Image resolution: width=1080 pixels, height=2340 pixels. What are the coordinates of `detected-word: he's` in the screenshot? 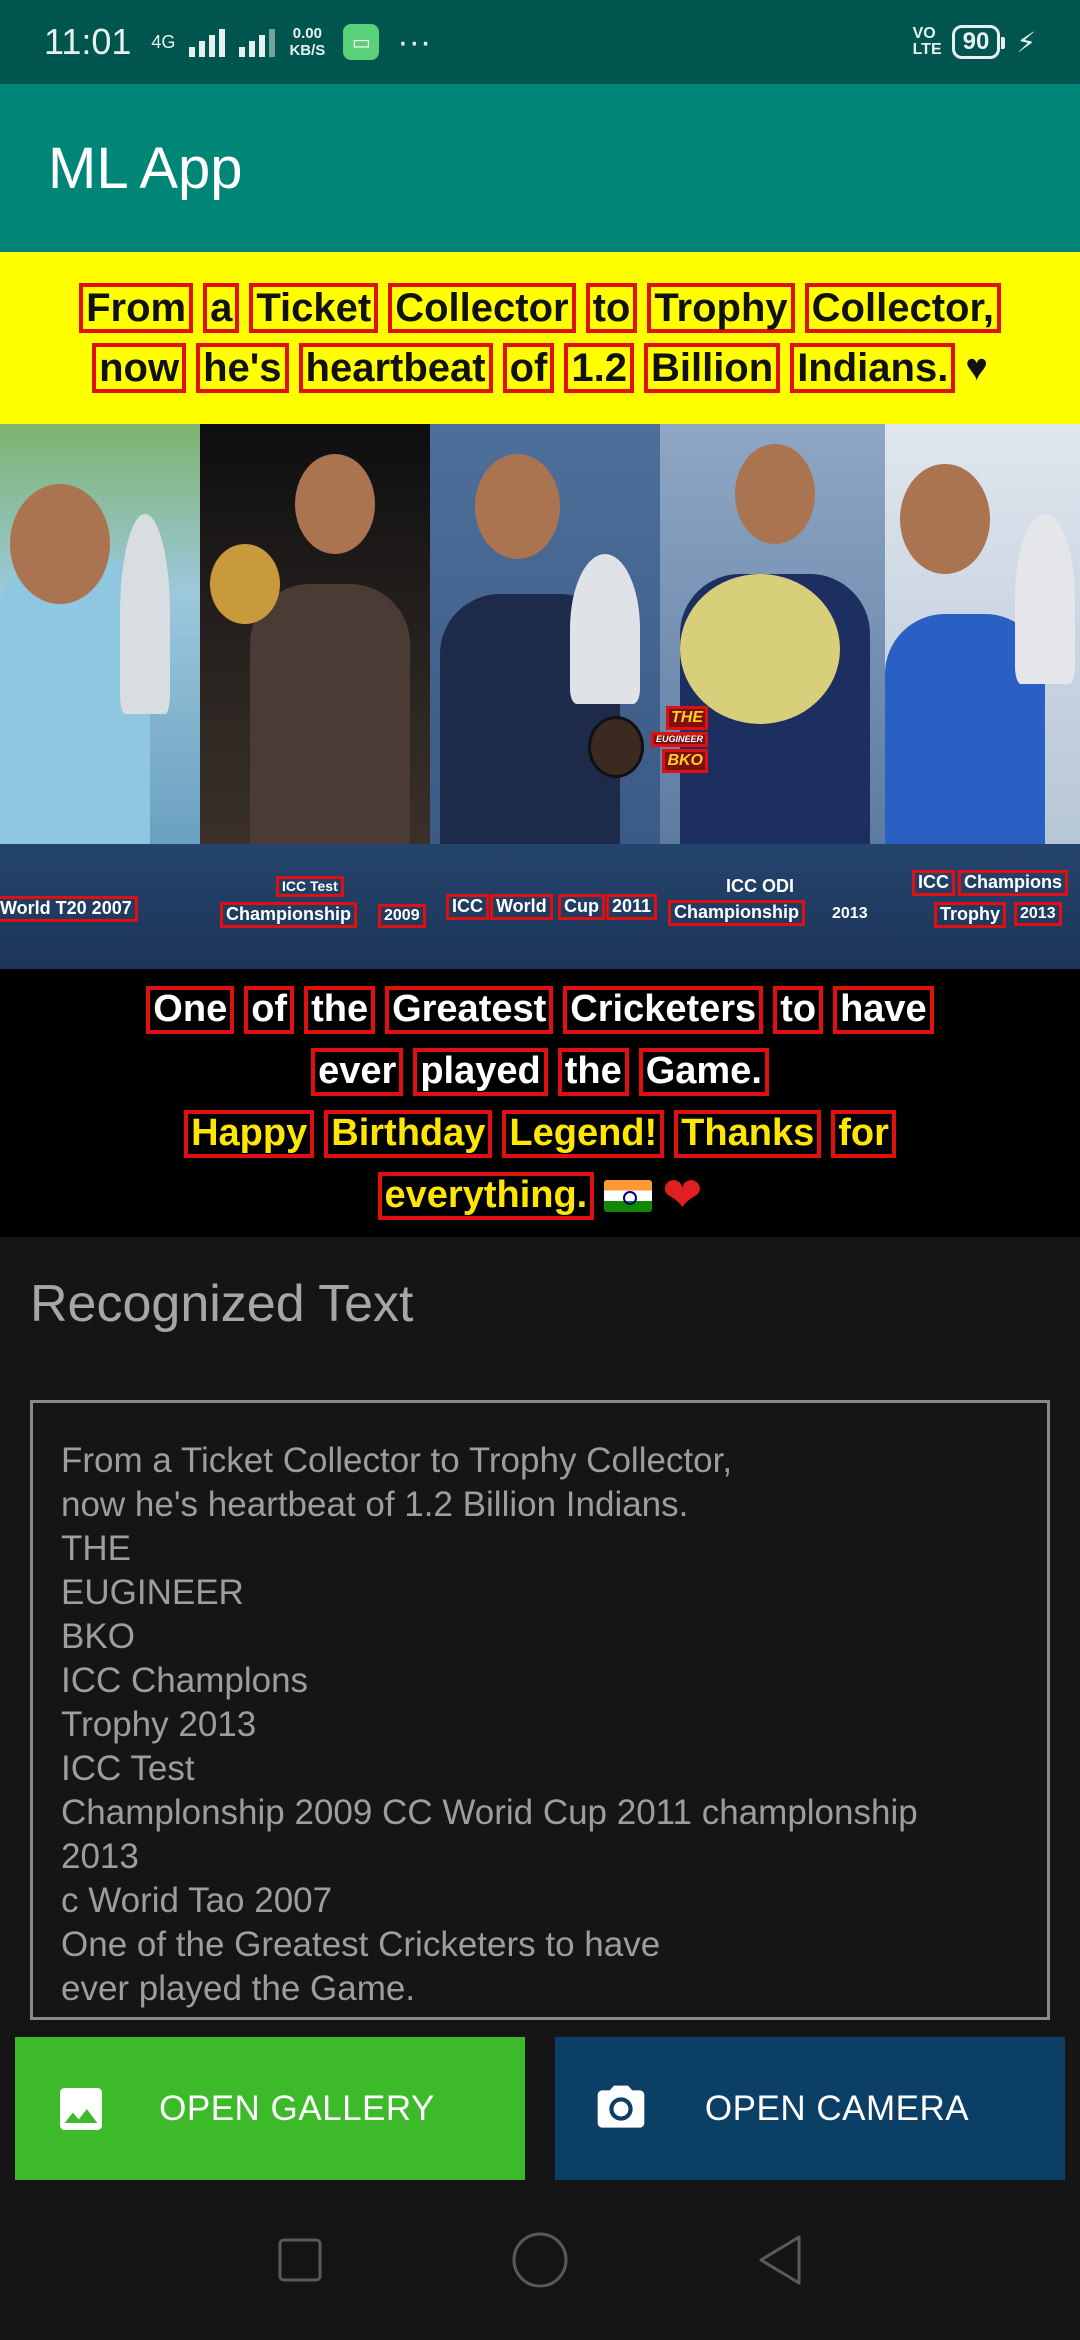 It's located at (242, 368).